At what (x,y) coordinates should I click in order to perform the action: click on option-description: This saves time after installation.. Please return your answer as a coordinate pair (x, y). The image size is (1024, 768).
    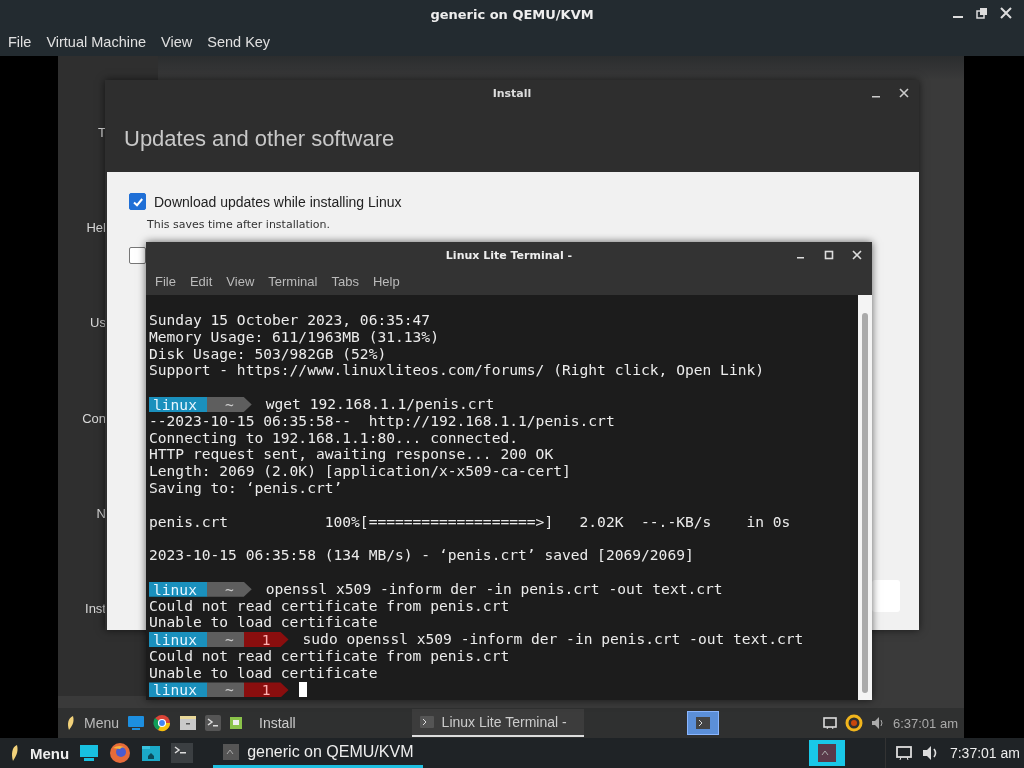
    Looking at the image, I should click on (239, 224).